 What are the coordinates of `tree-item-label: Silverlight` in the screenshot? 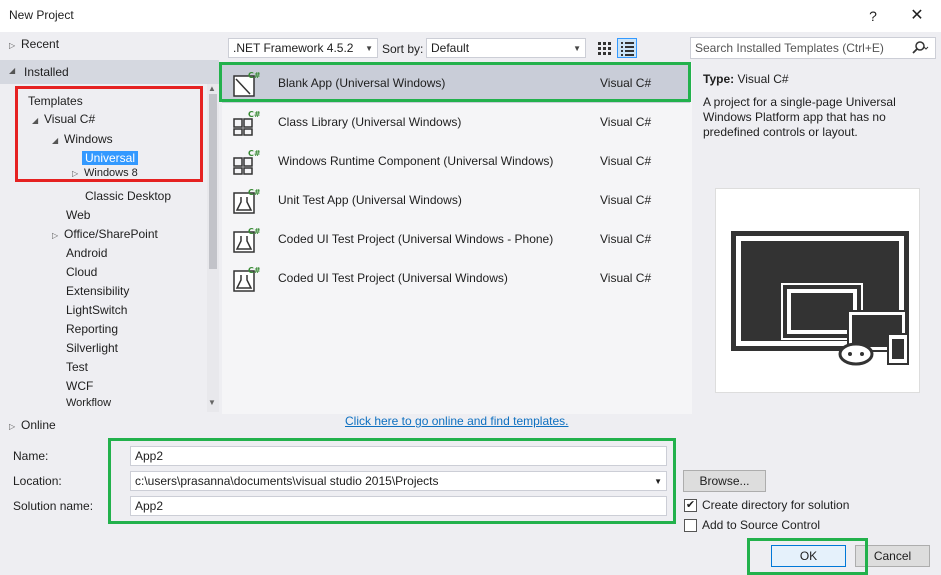 It's located at (92, 348).